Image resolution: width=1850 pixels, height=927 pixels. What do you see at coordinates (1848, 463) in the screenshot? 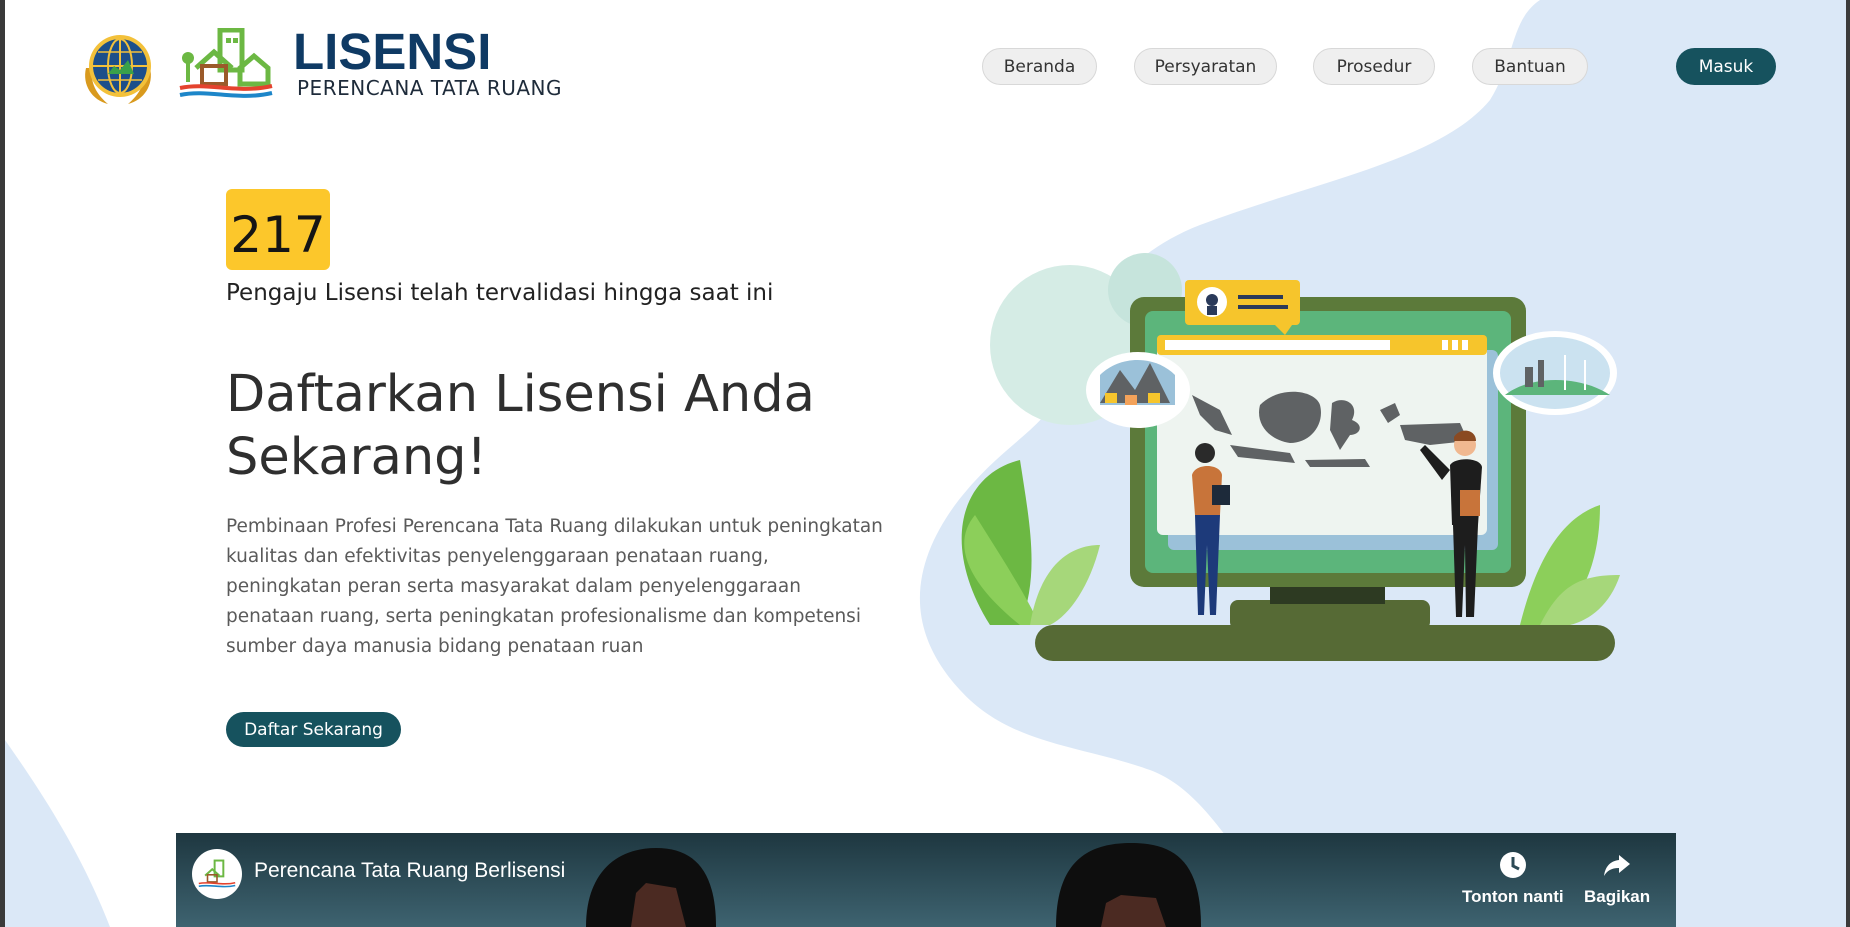
I see `window-frame-right` at bounding box center [1848, 463].